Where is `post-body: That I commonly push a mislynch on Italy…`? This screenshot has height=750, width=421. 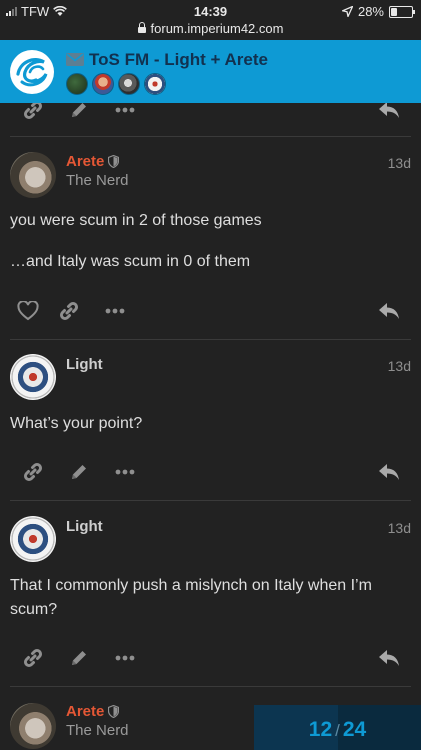 post-body: That I commonly push a mislynch on Italy… is located at coordinates (209, 598).